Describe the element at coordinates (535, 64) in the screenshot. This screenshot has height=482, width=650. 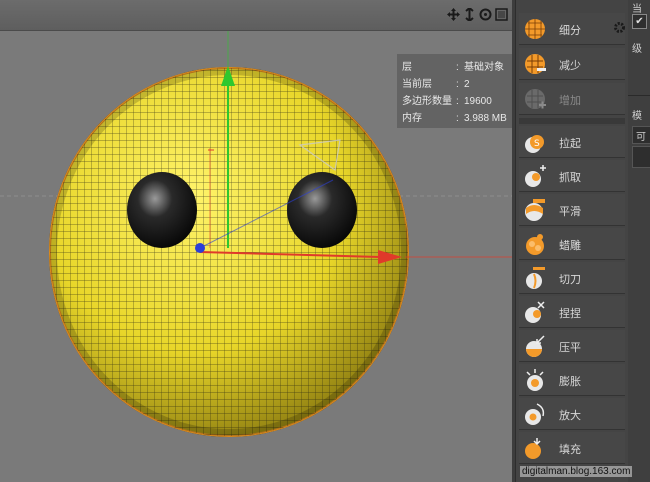
I see `reduce-icon` at that location.